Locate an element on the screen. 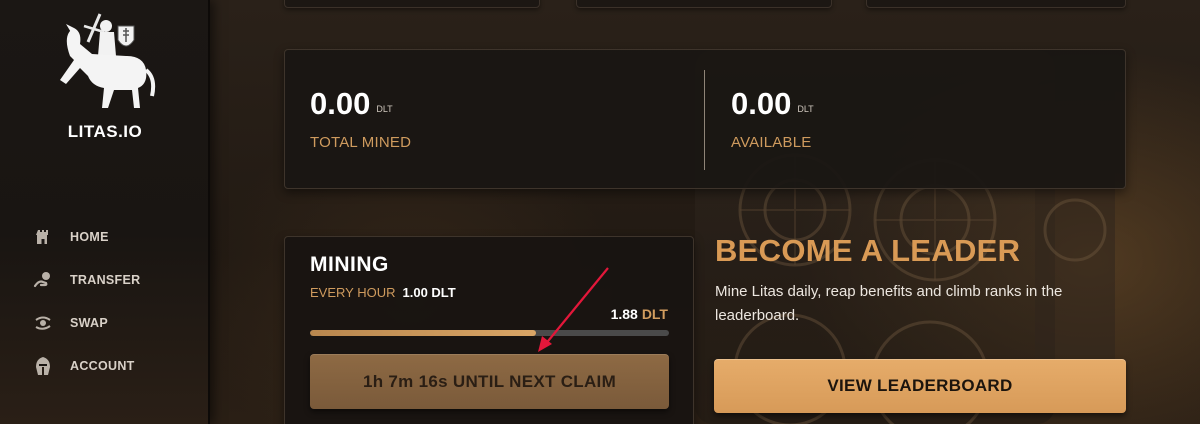  divider is located at coordinates (704, 120).